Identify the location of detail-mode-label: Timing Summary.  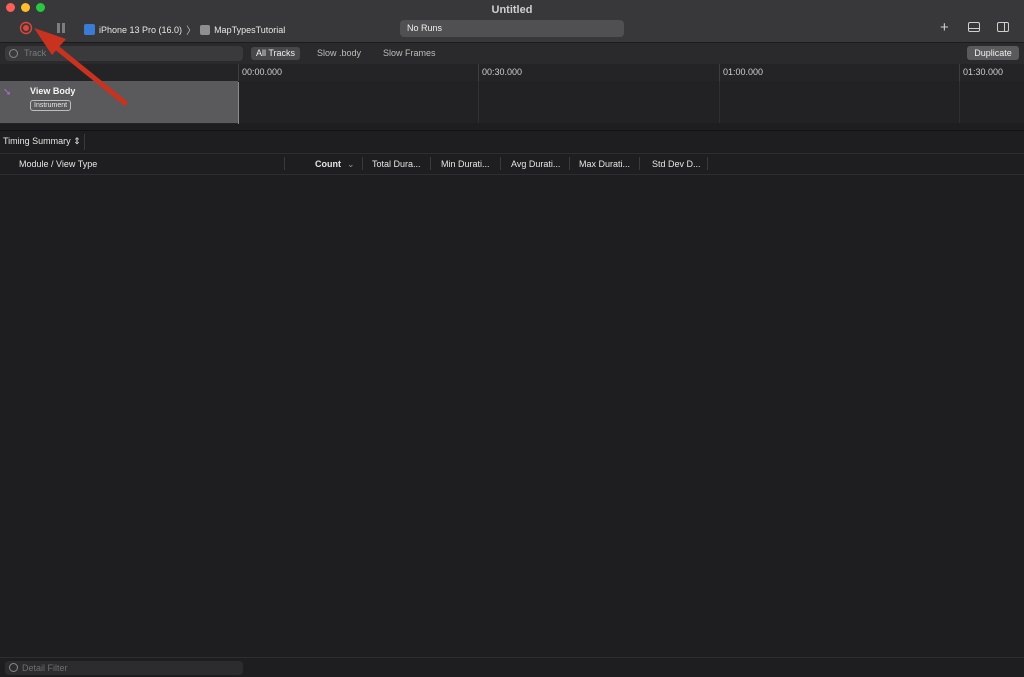
(37, 141).